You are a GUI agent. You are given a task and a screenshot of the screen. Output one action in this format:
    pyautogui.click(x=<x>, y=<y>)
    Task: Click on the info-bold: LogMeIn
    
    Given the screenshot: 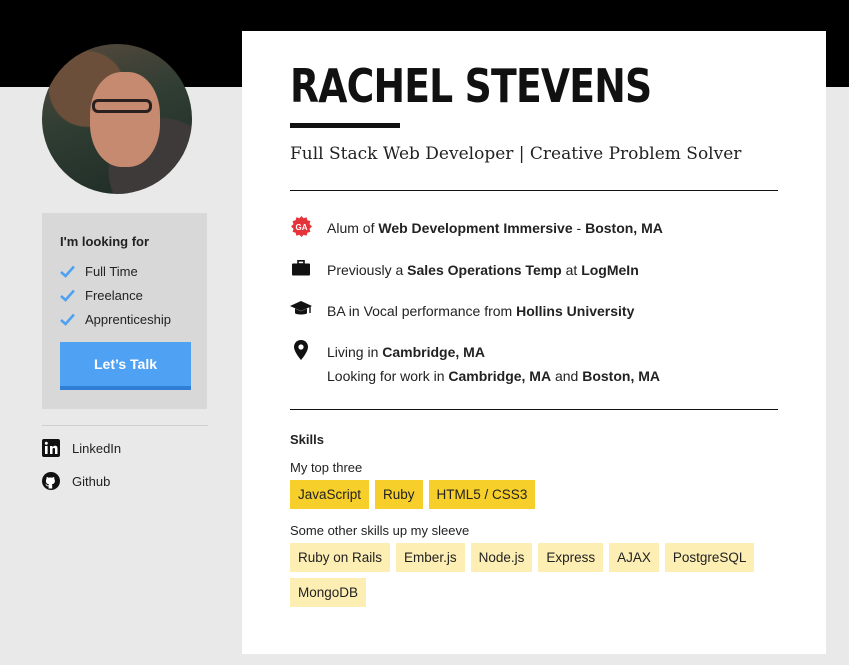 What is the action you would take?
    pyautogui.click(x=610, y=270)
    